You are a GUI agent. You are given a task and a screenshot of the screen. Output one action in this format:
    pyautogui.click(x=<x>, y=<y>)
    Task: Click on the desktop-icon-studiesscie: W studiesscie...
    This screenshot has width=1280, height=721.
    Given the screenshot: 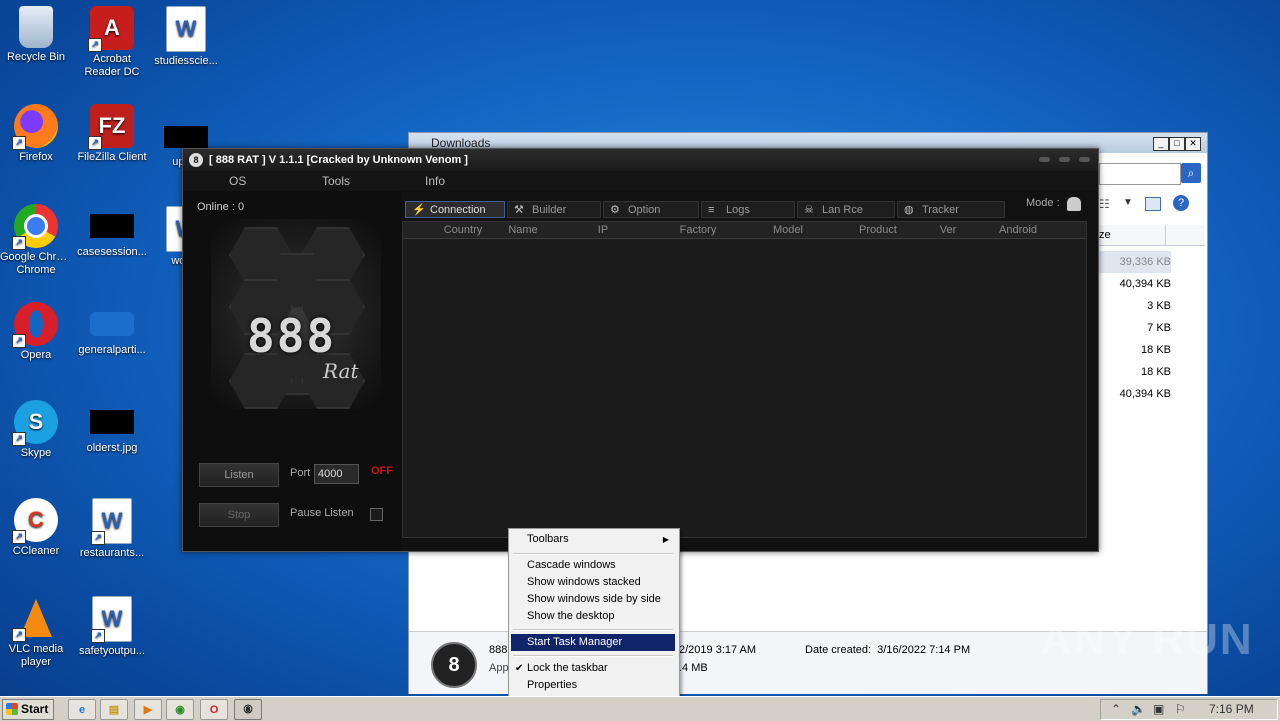 What is the action you would take?
    pyautogui.click(x=186, y=37)
    